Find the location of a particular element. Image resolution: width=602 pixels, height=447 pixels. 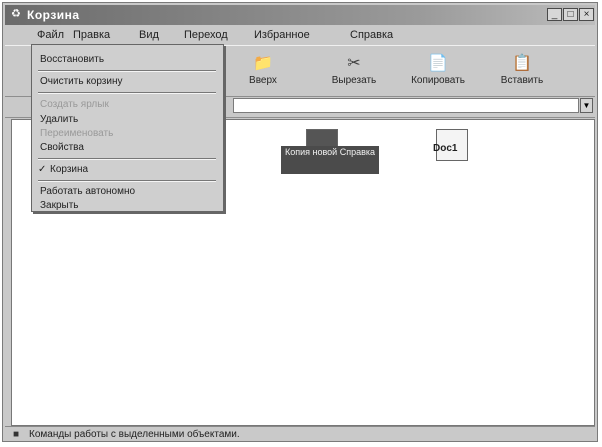

copy-icon: 📄 is located at coordinates (438, 63).